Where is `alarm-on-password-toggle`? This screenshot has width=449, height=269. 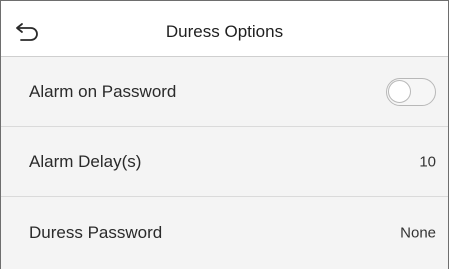 alarm-on-password-toggle is located at coordinates (411, 91).